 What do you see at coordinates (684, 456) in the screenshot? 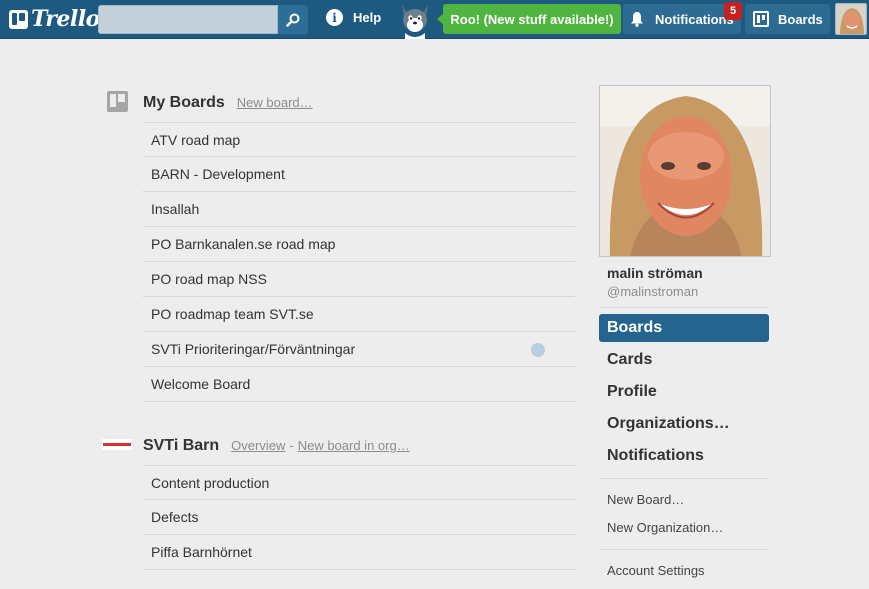
I see `sidebar-item-notifications: Notifications` at bounding box center [684, 456].